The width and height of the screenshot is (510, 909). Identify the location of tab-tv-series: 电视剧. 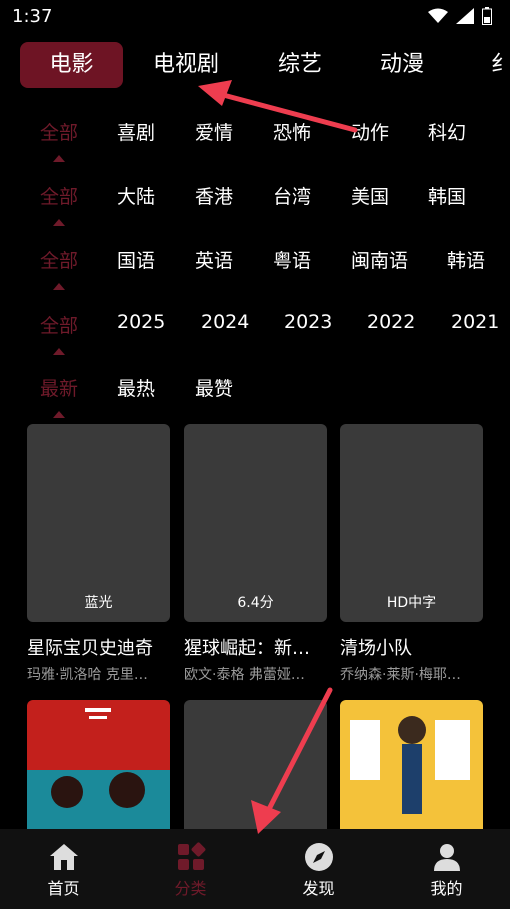
(186, 65).